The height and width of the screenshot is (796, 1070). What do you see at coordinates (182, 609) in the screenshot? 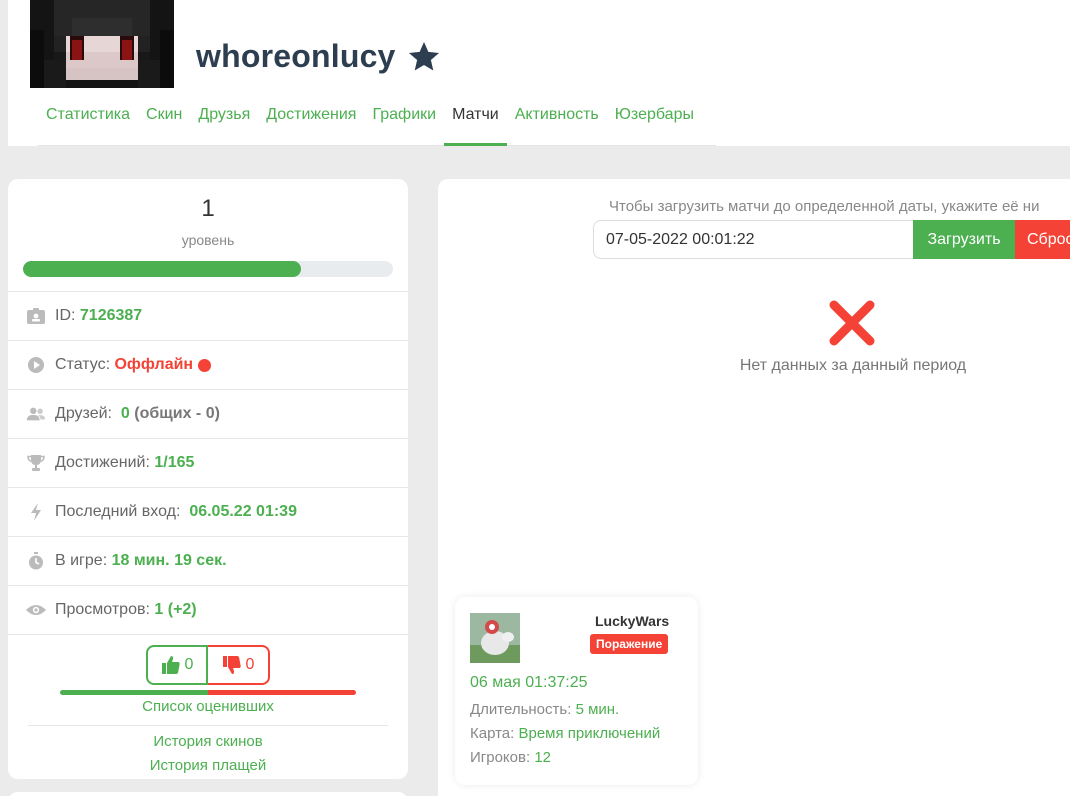
I see `views-delta: (+2)` at bounding box center [182, 609].